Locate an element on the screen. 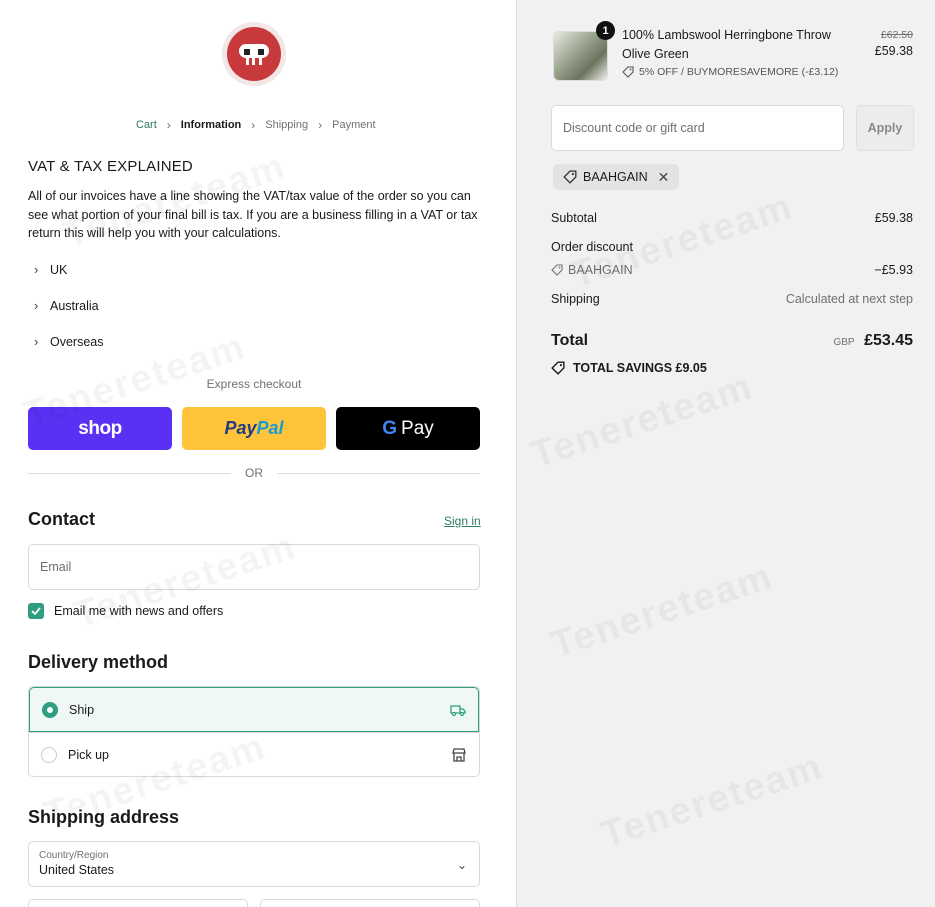 The width and height of the screenshot is (935, 907). paypal-logo-pay: Pay is located at coordinates (240, 428).